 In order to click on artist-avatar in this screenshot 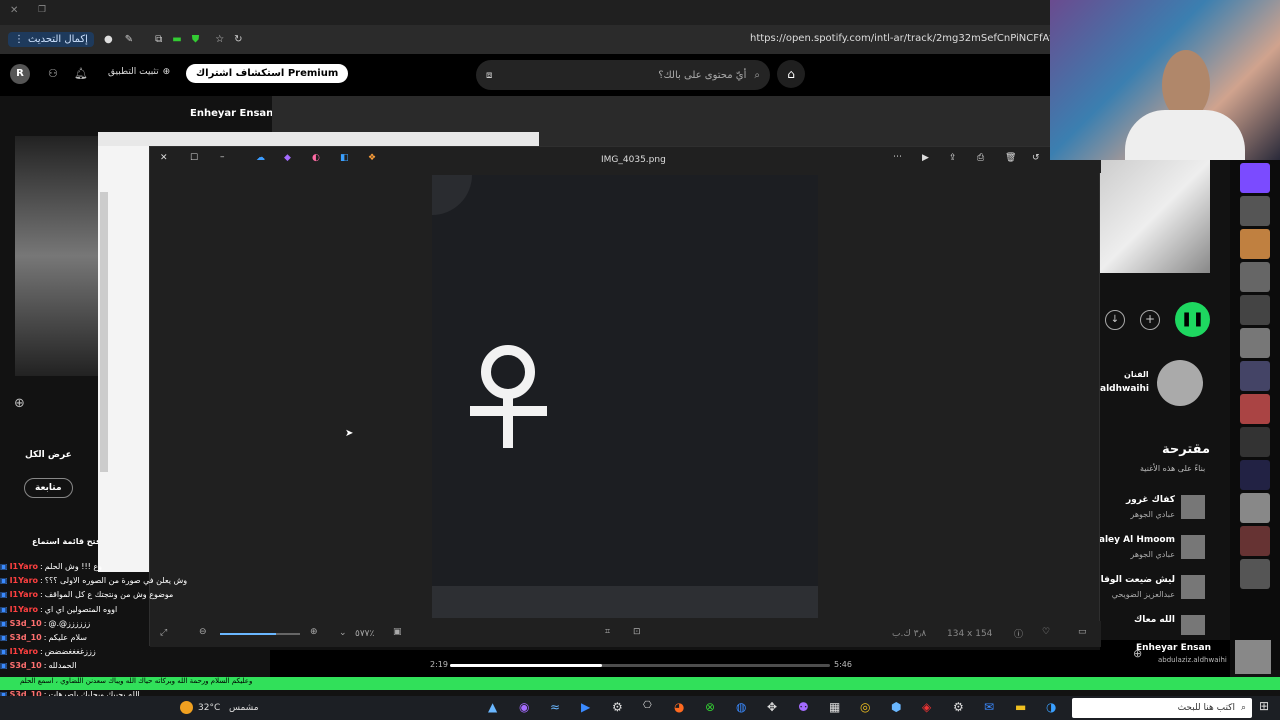, I will do `click(1180, 383)`.